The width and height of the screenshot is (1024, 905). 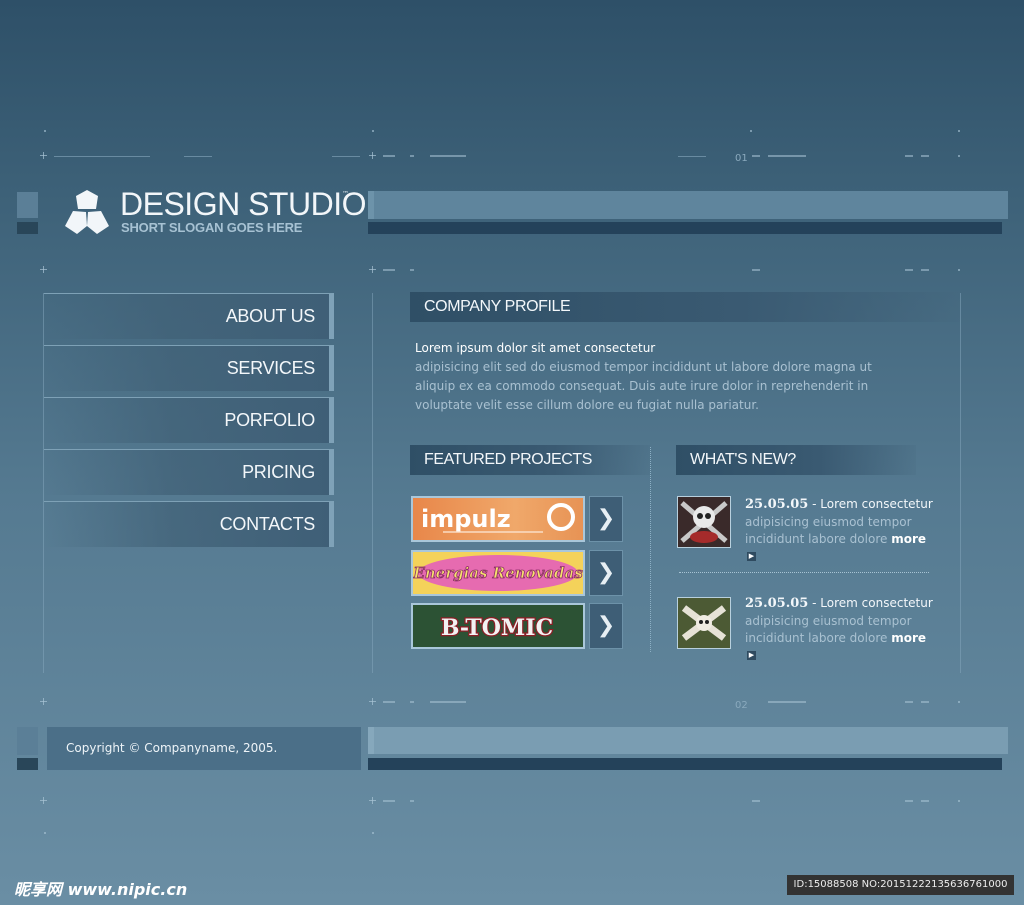 I want to click on skull-image, so click(x=704, y=522).